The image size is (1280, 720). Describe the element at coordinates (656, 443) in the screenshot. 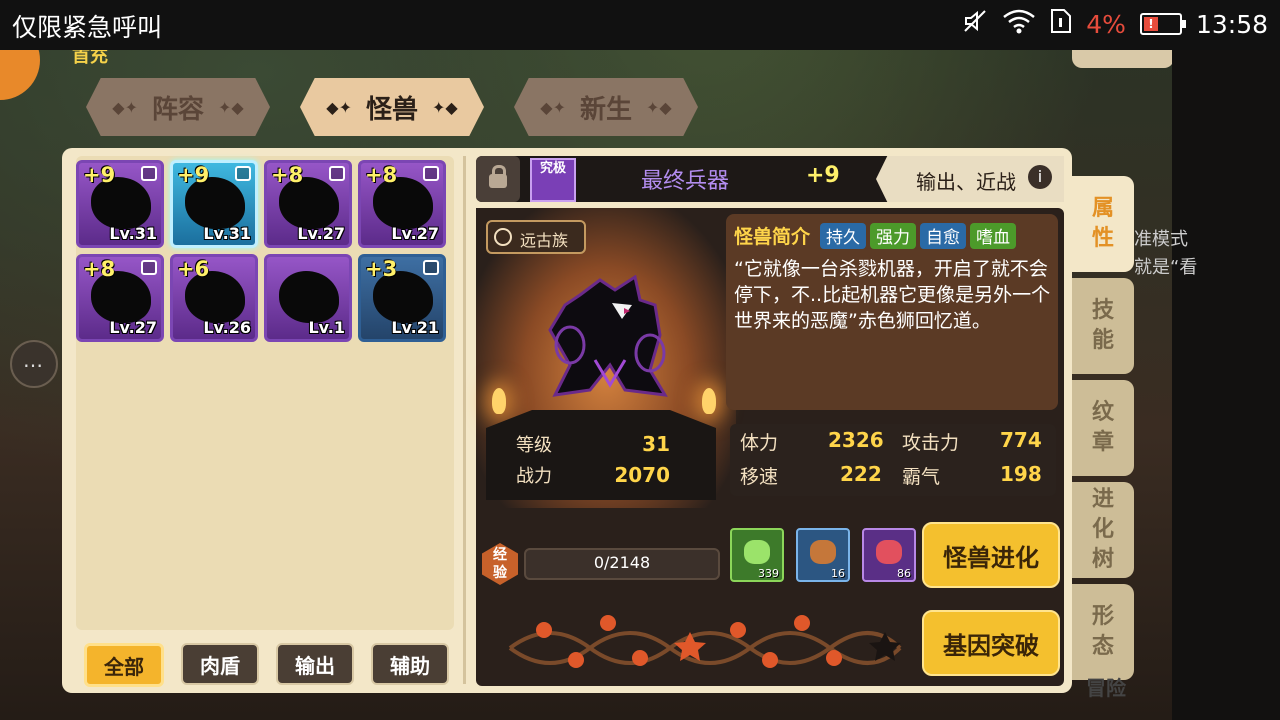

I see `level-value: 31` at that location.